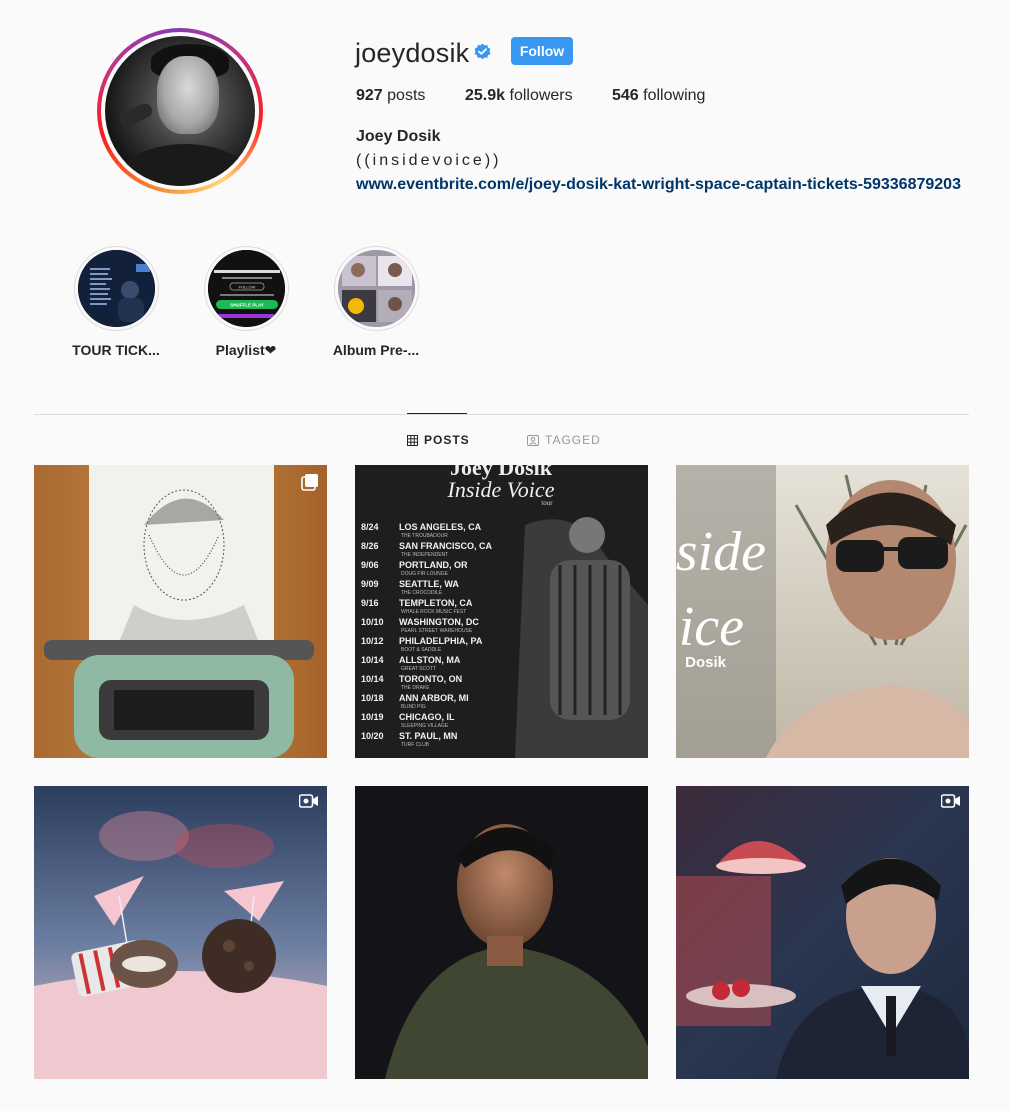 The width and height of the screenshot is (1009, 1111). What do you see at coordinates (501, 489) in the screenshot?
I see `poster-title-text: Inside Voice` at bounding box center [501, 489].